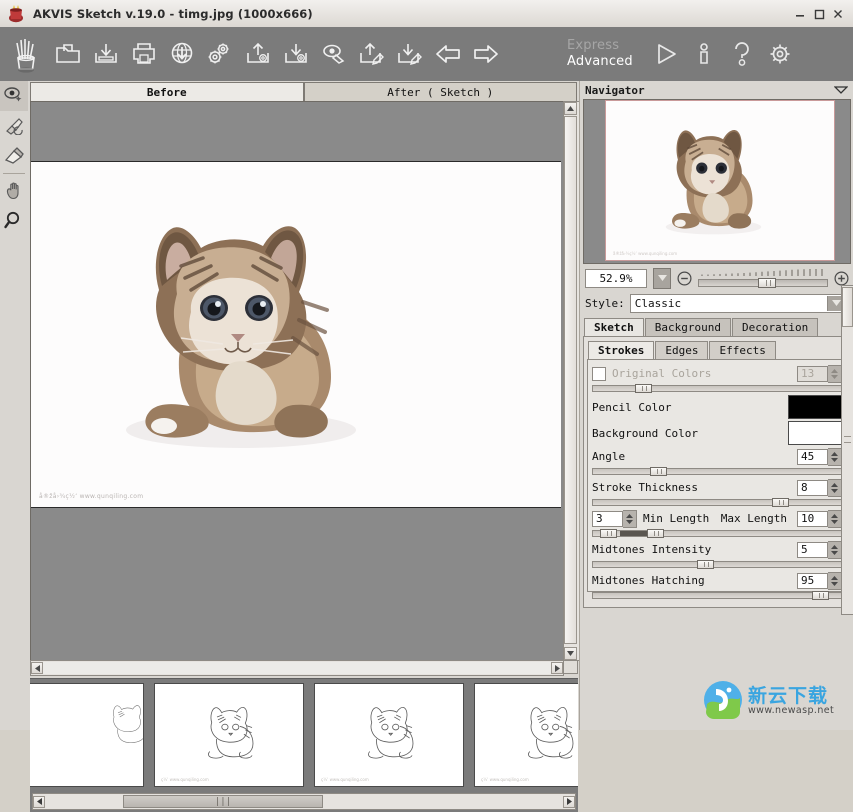 The width and height of the screenshot is (853, 812). I want to click on vertical-scroll-thumb, so click(570, 380).